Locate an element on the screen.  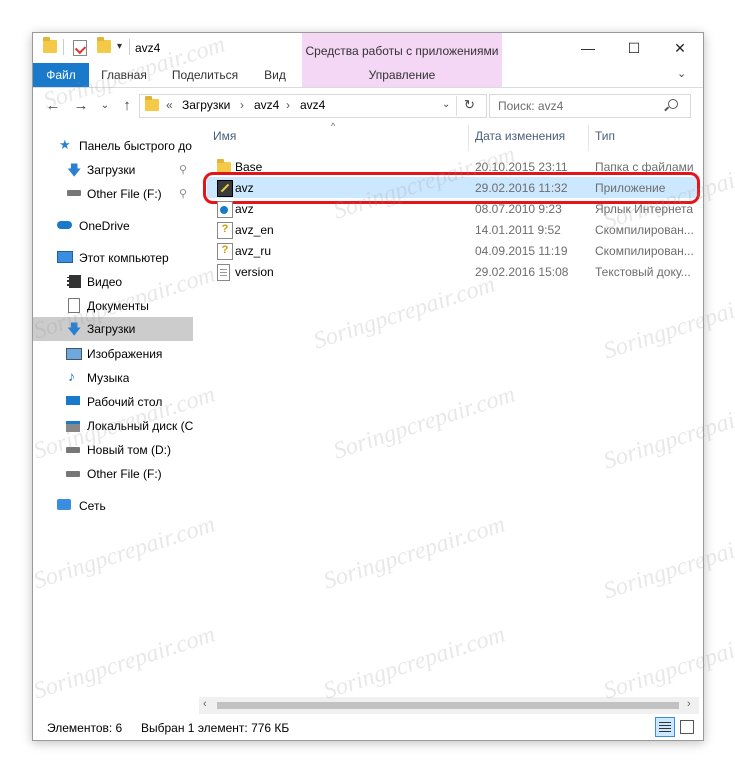
up-button: ↑ is located at coordinates (127, 106).